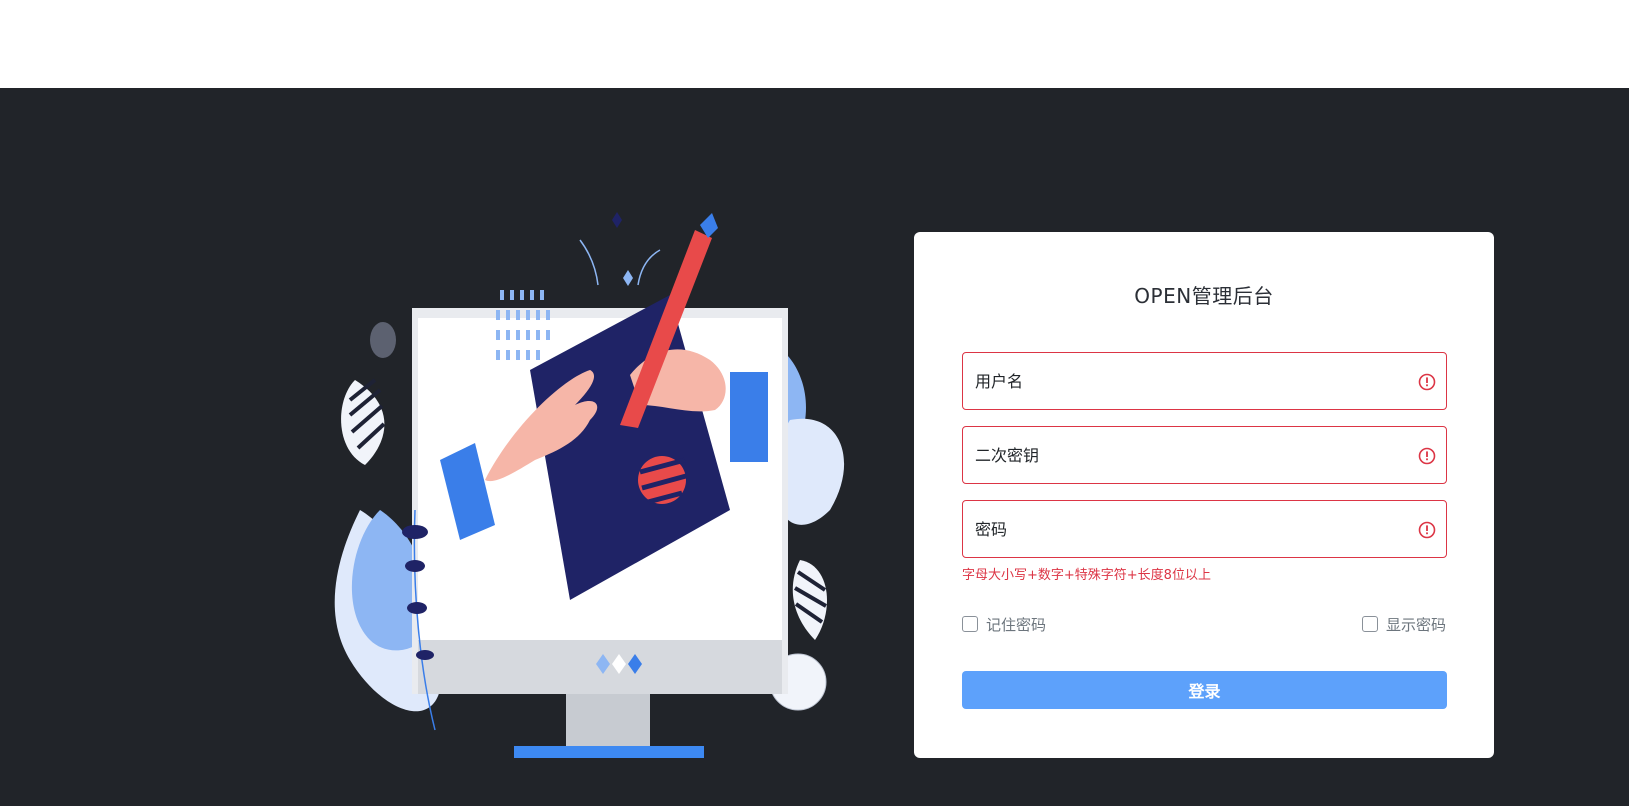 This screenshot has width=1629, height=806. Describe the element at coordinates (814, 44) in the screenshot. I see `top-header-bar` at that location.